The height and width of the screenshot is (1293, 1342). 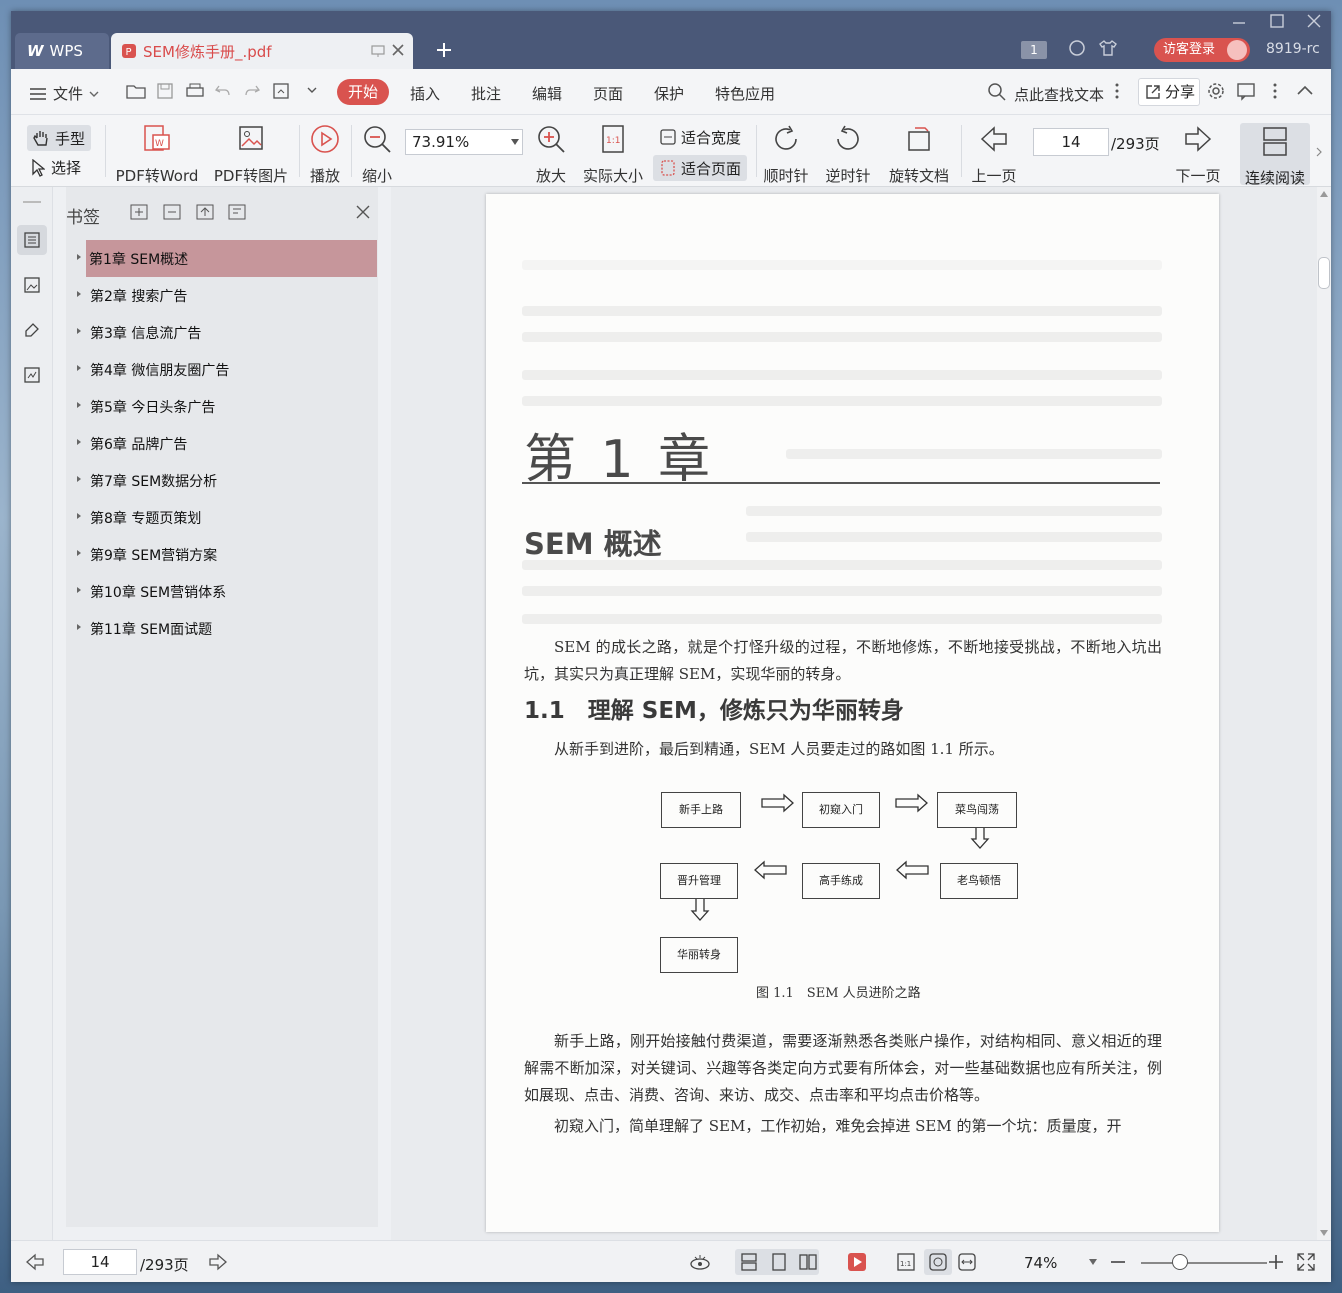 I want to click on fit-width-button: 适合宽度, so click(x=700, y=137).